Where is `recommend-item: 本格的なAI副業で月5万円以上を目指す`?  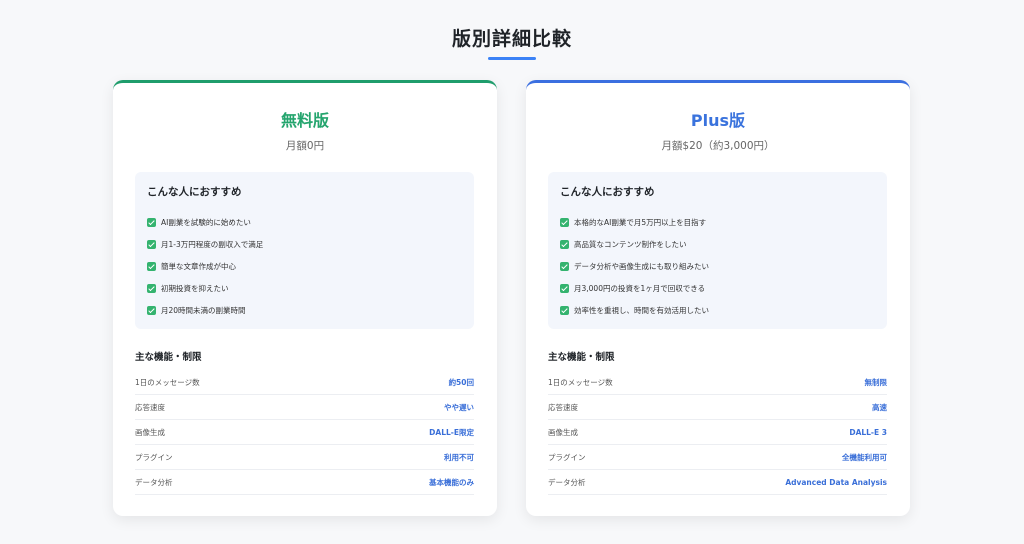 recommend-item: 本格的なAI副業で月5万円以上を目指す is located at coordinates (634, 223).